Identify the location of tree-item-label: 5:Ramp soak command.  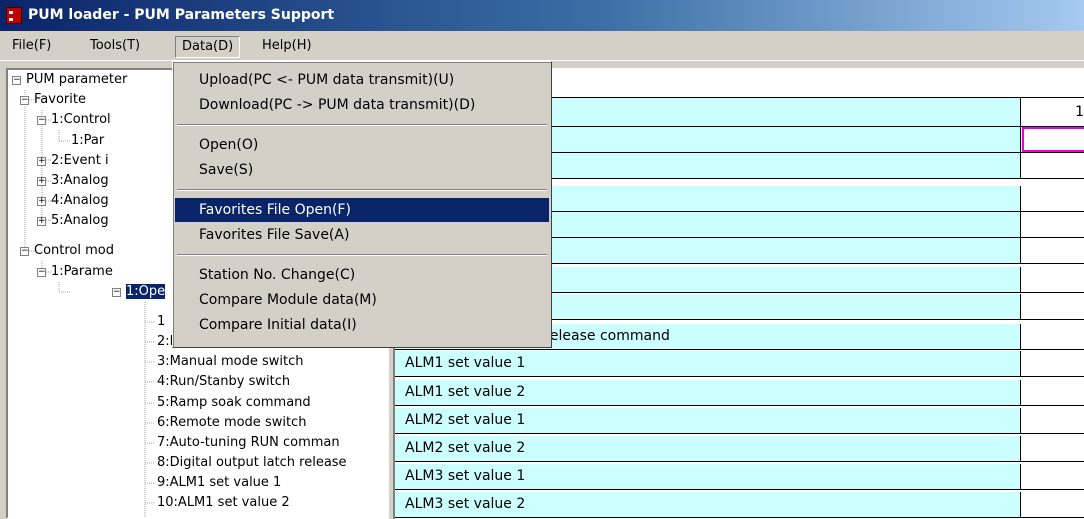
(234, 402).